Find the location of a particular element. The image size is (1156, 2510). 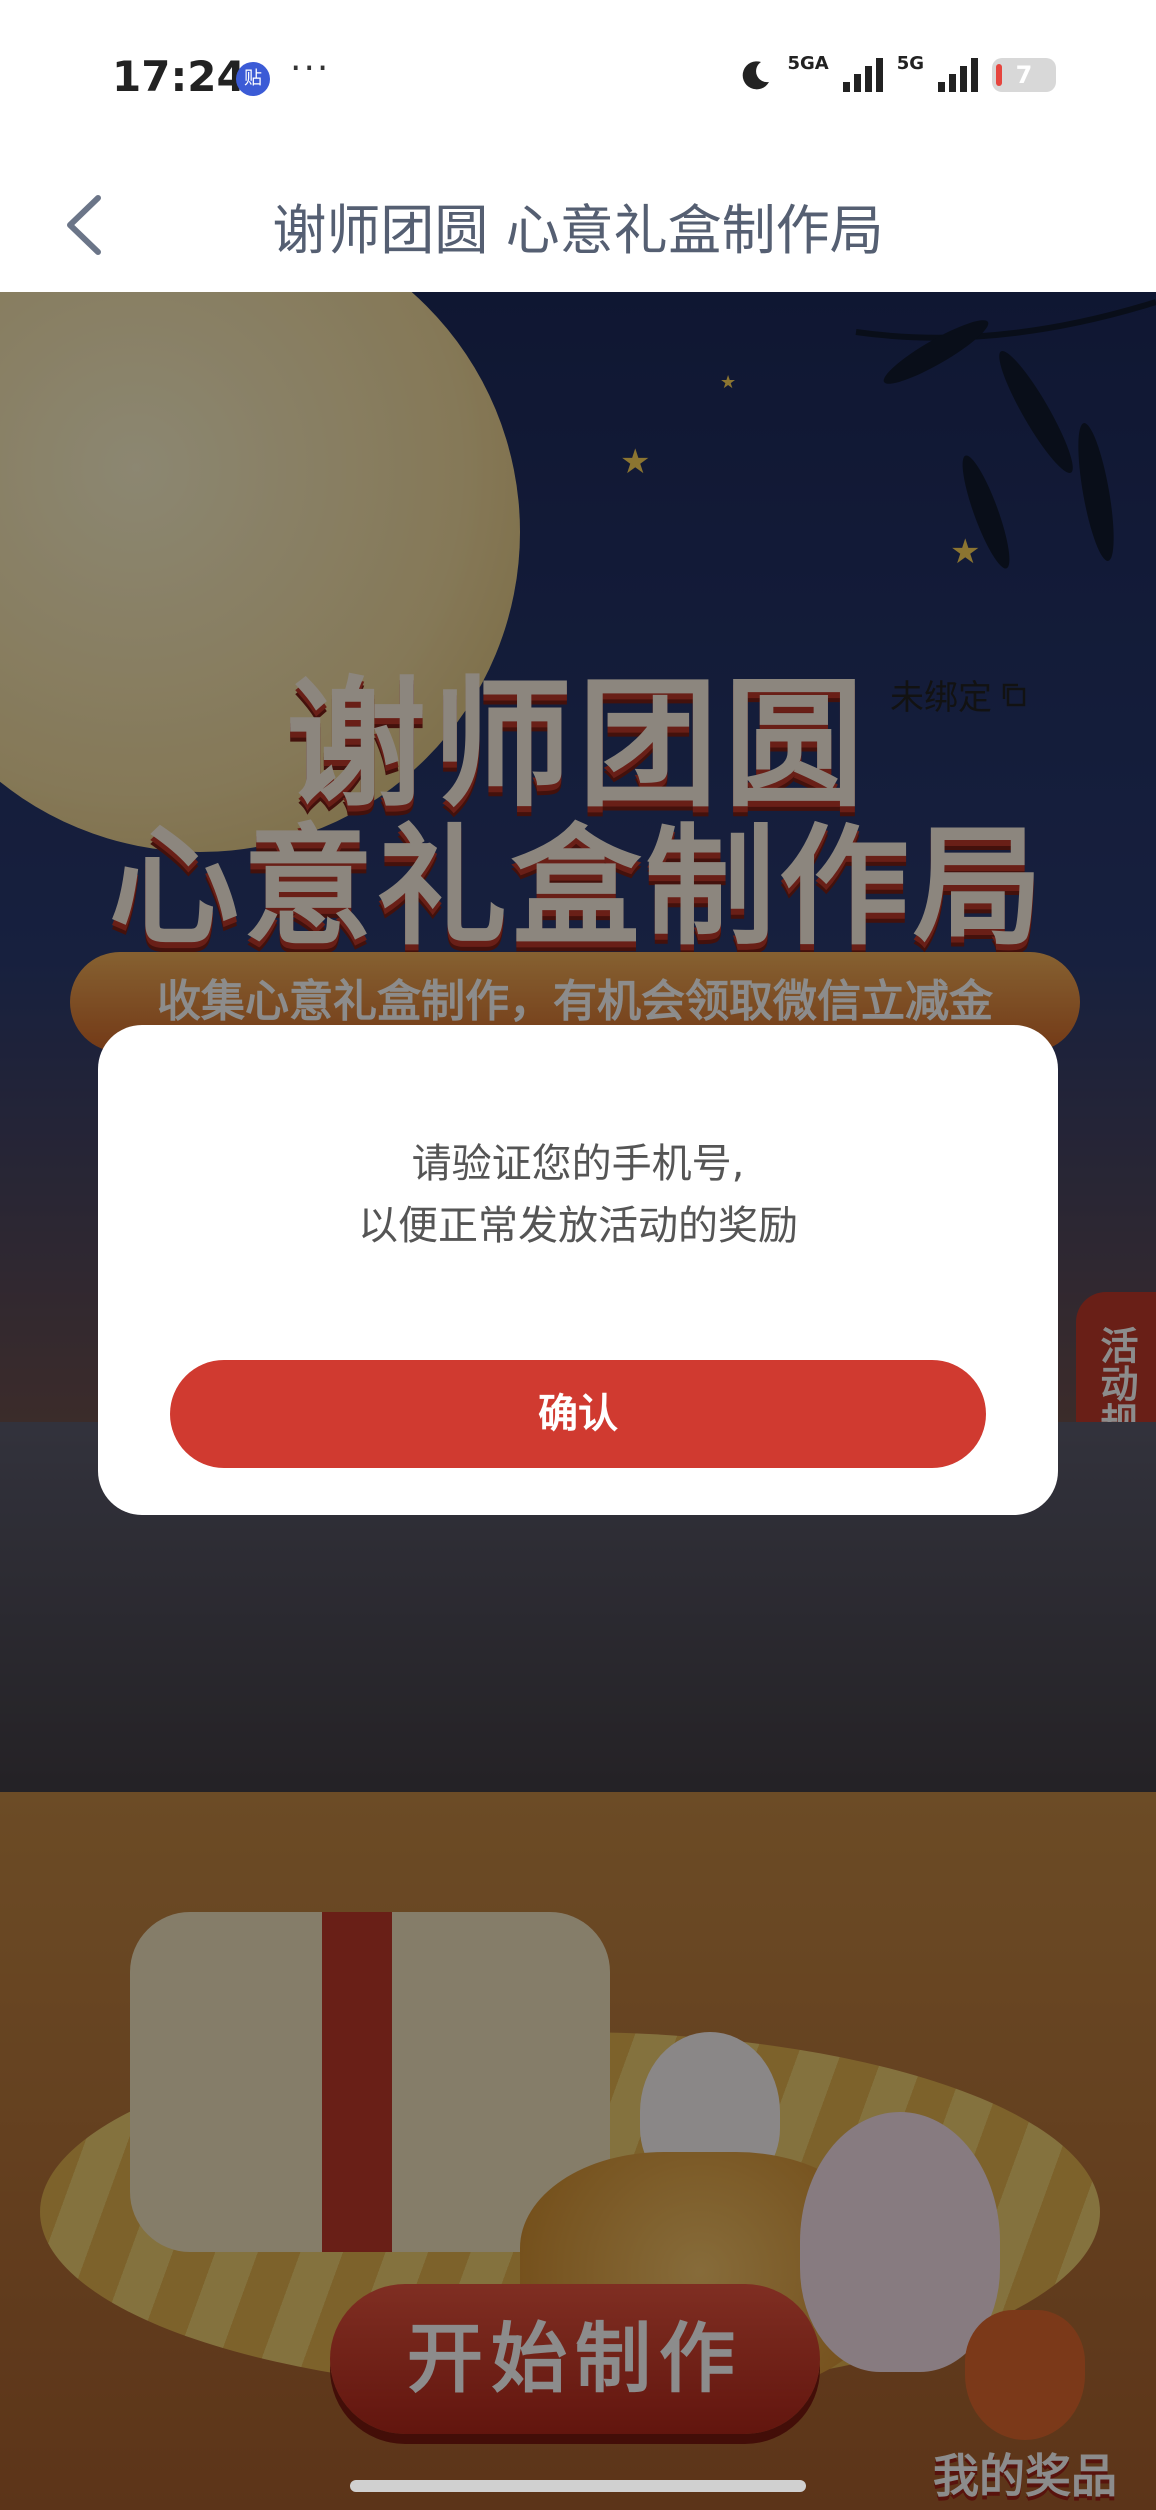

battery-icon: 7 is located at coordinates (1024, 75).